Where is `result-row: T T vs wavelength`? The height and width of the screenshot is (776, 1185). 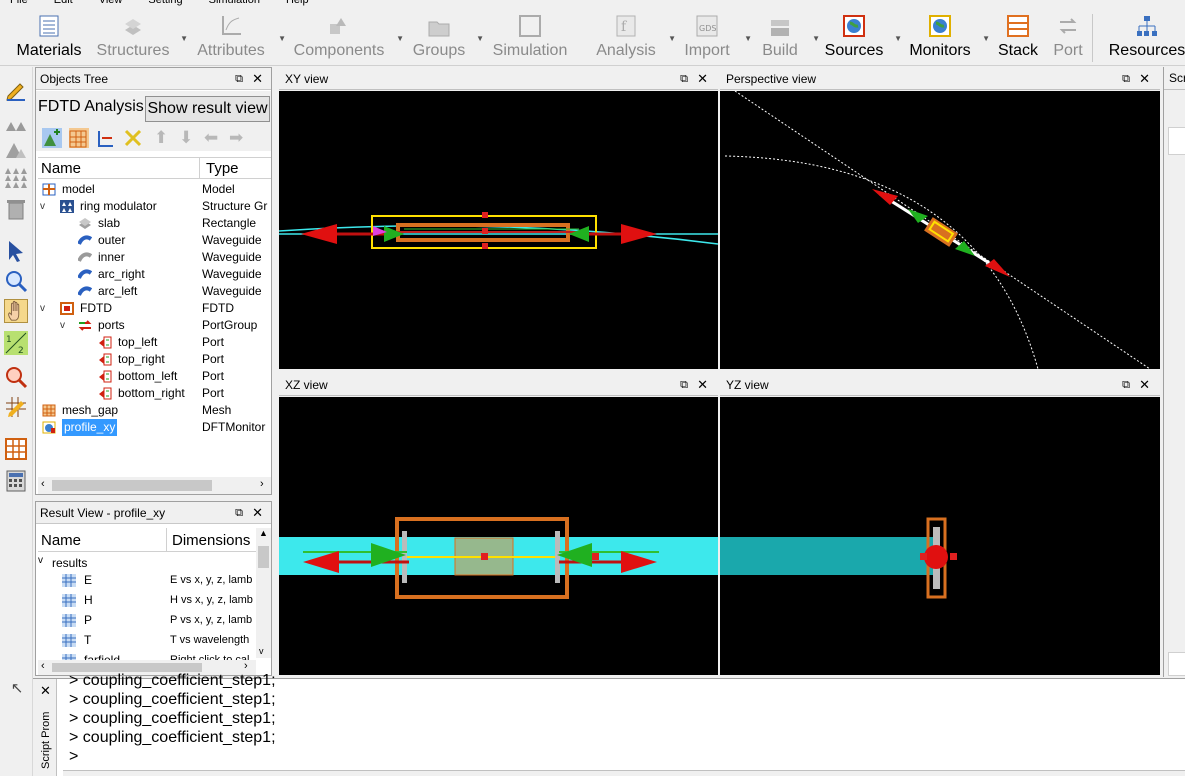
result-row: T T vs wavelength is located at coordinates (147, 640).